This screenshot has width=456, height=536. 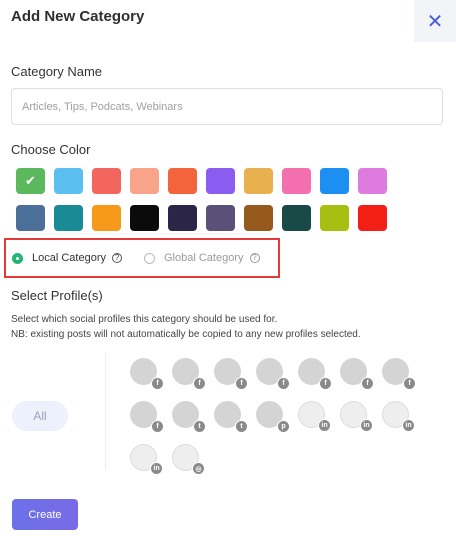 I want to click on profile-avatar-grid: f f f f f f f f t t p in in in in ◎, so click(x=280, y=416).